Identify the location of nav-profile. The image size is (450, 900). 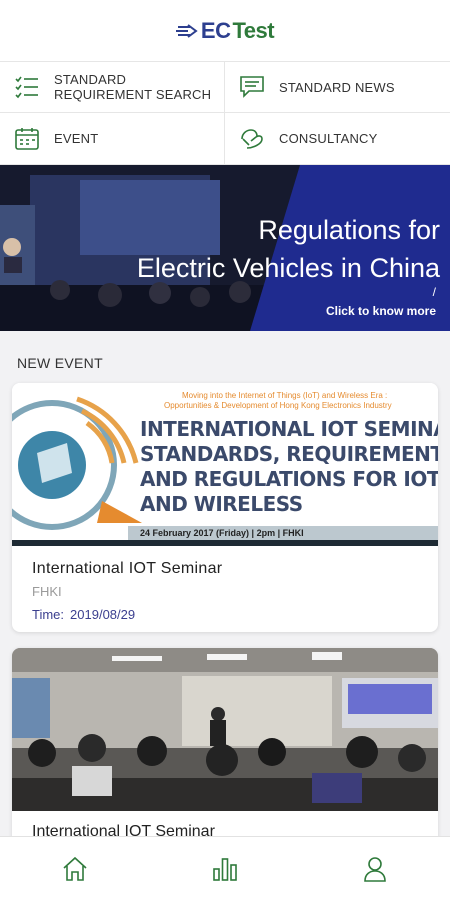
(375, 869).